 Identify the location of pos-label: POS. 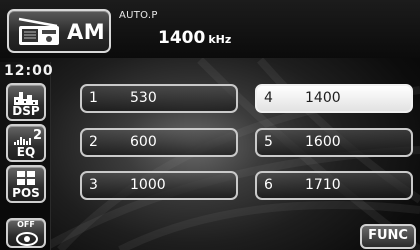
(26, 193).